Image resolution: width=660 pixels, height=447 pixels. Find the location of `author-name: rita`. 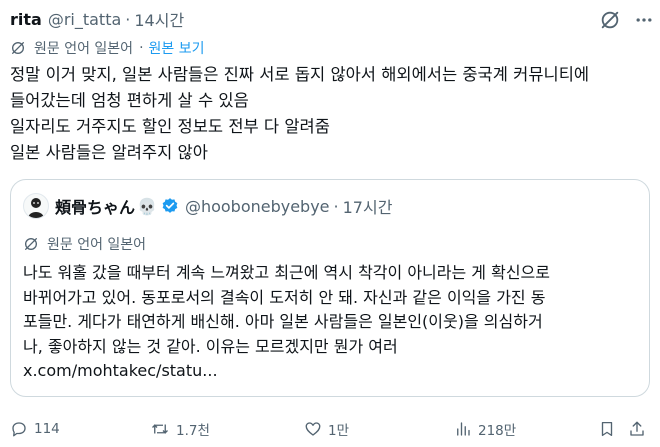

author-name: rita is located at coordinates (26, 19).